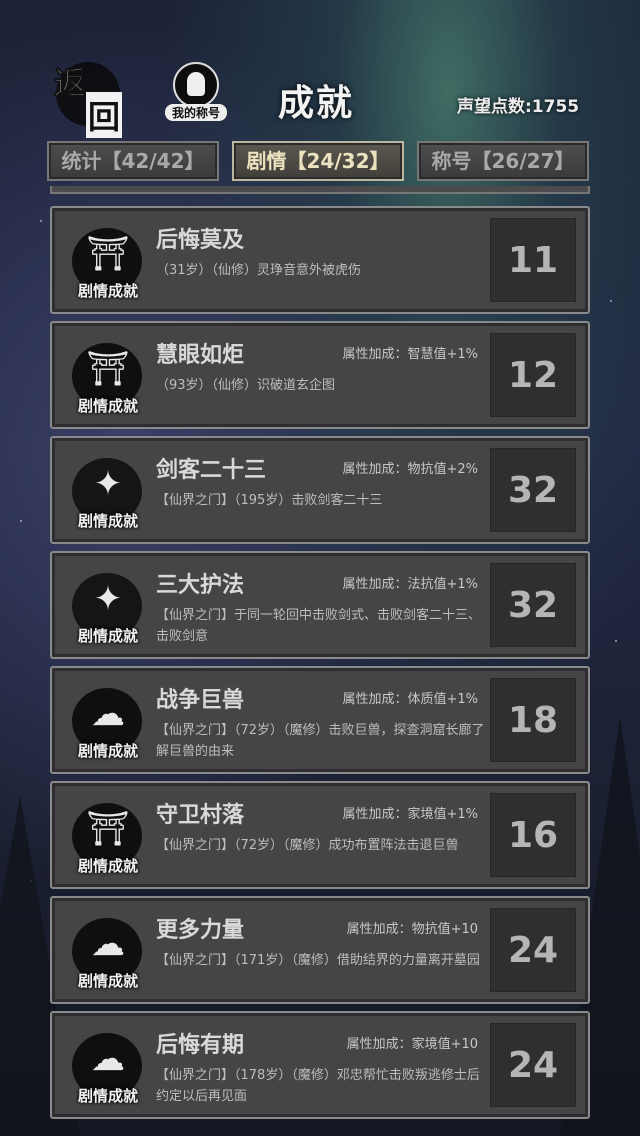  I want to click on achievement-title: 更多力量, so click(200, 930).